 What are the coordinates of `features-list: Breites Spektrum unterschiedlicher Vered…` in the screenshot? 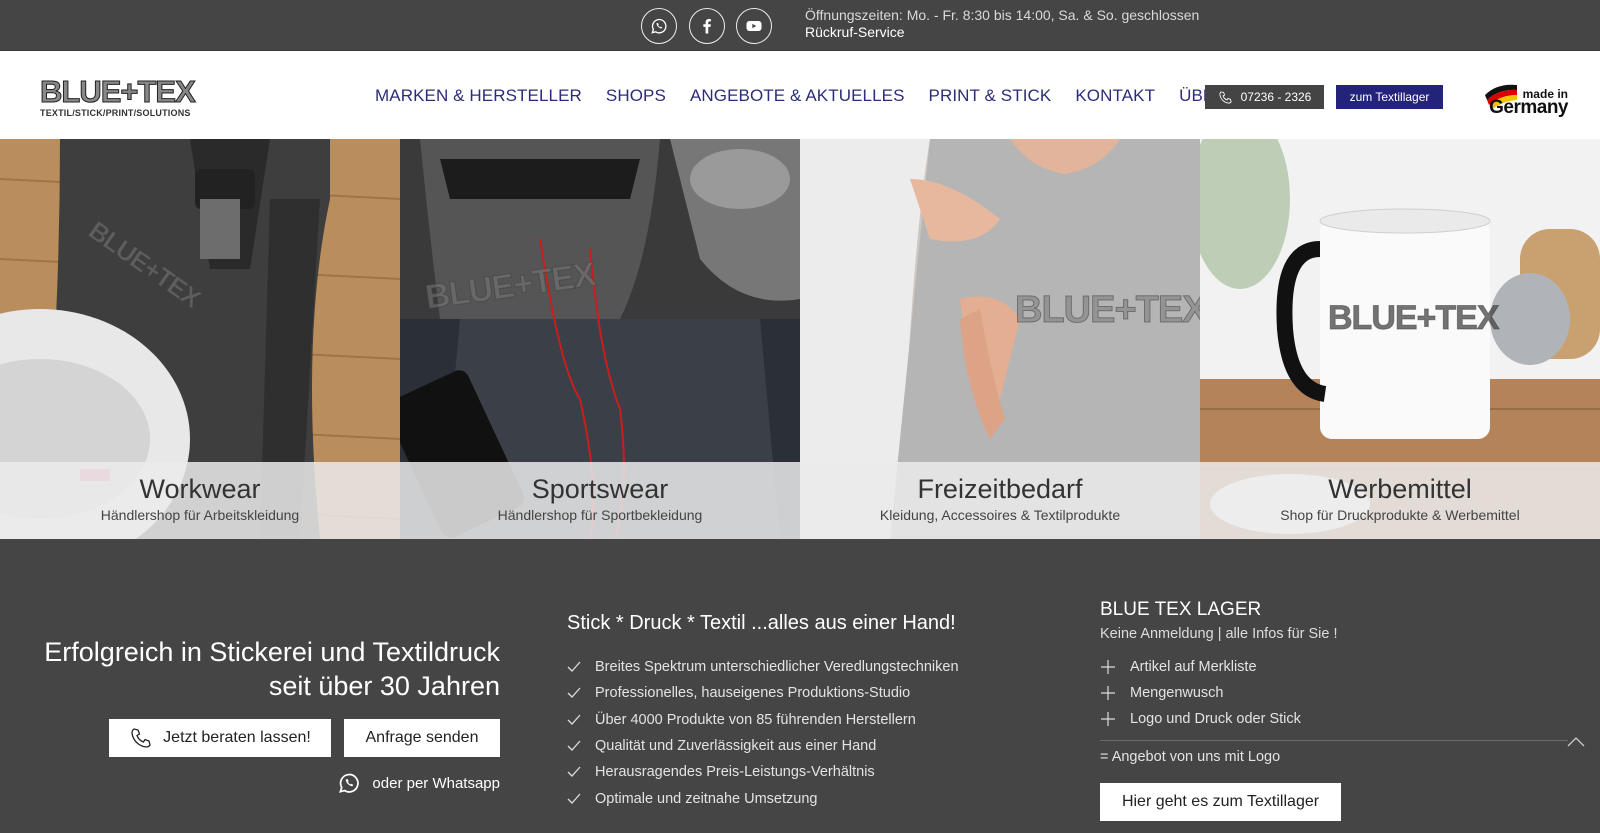 It's located at (763, 733).